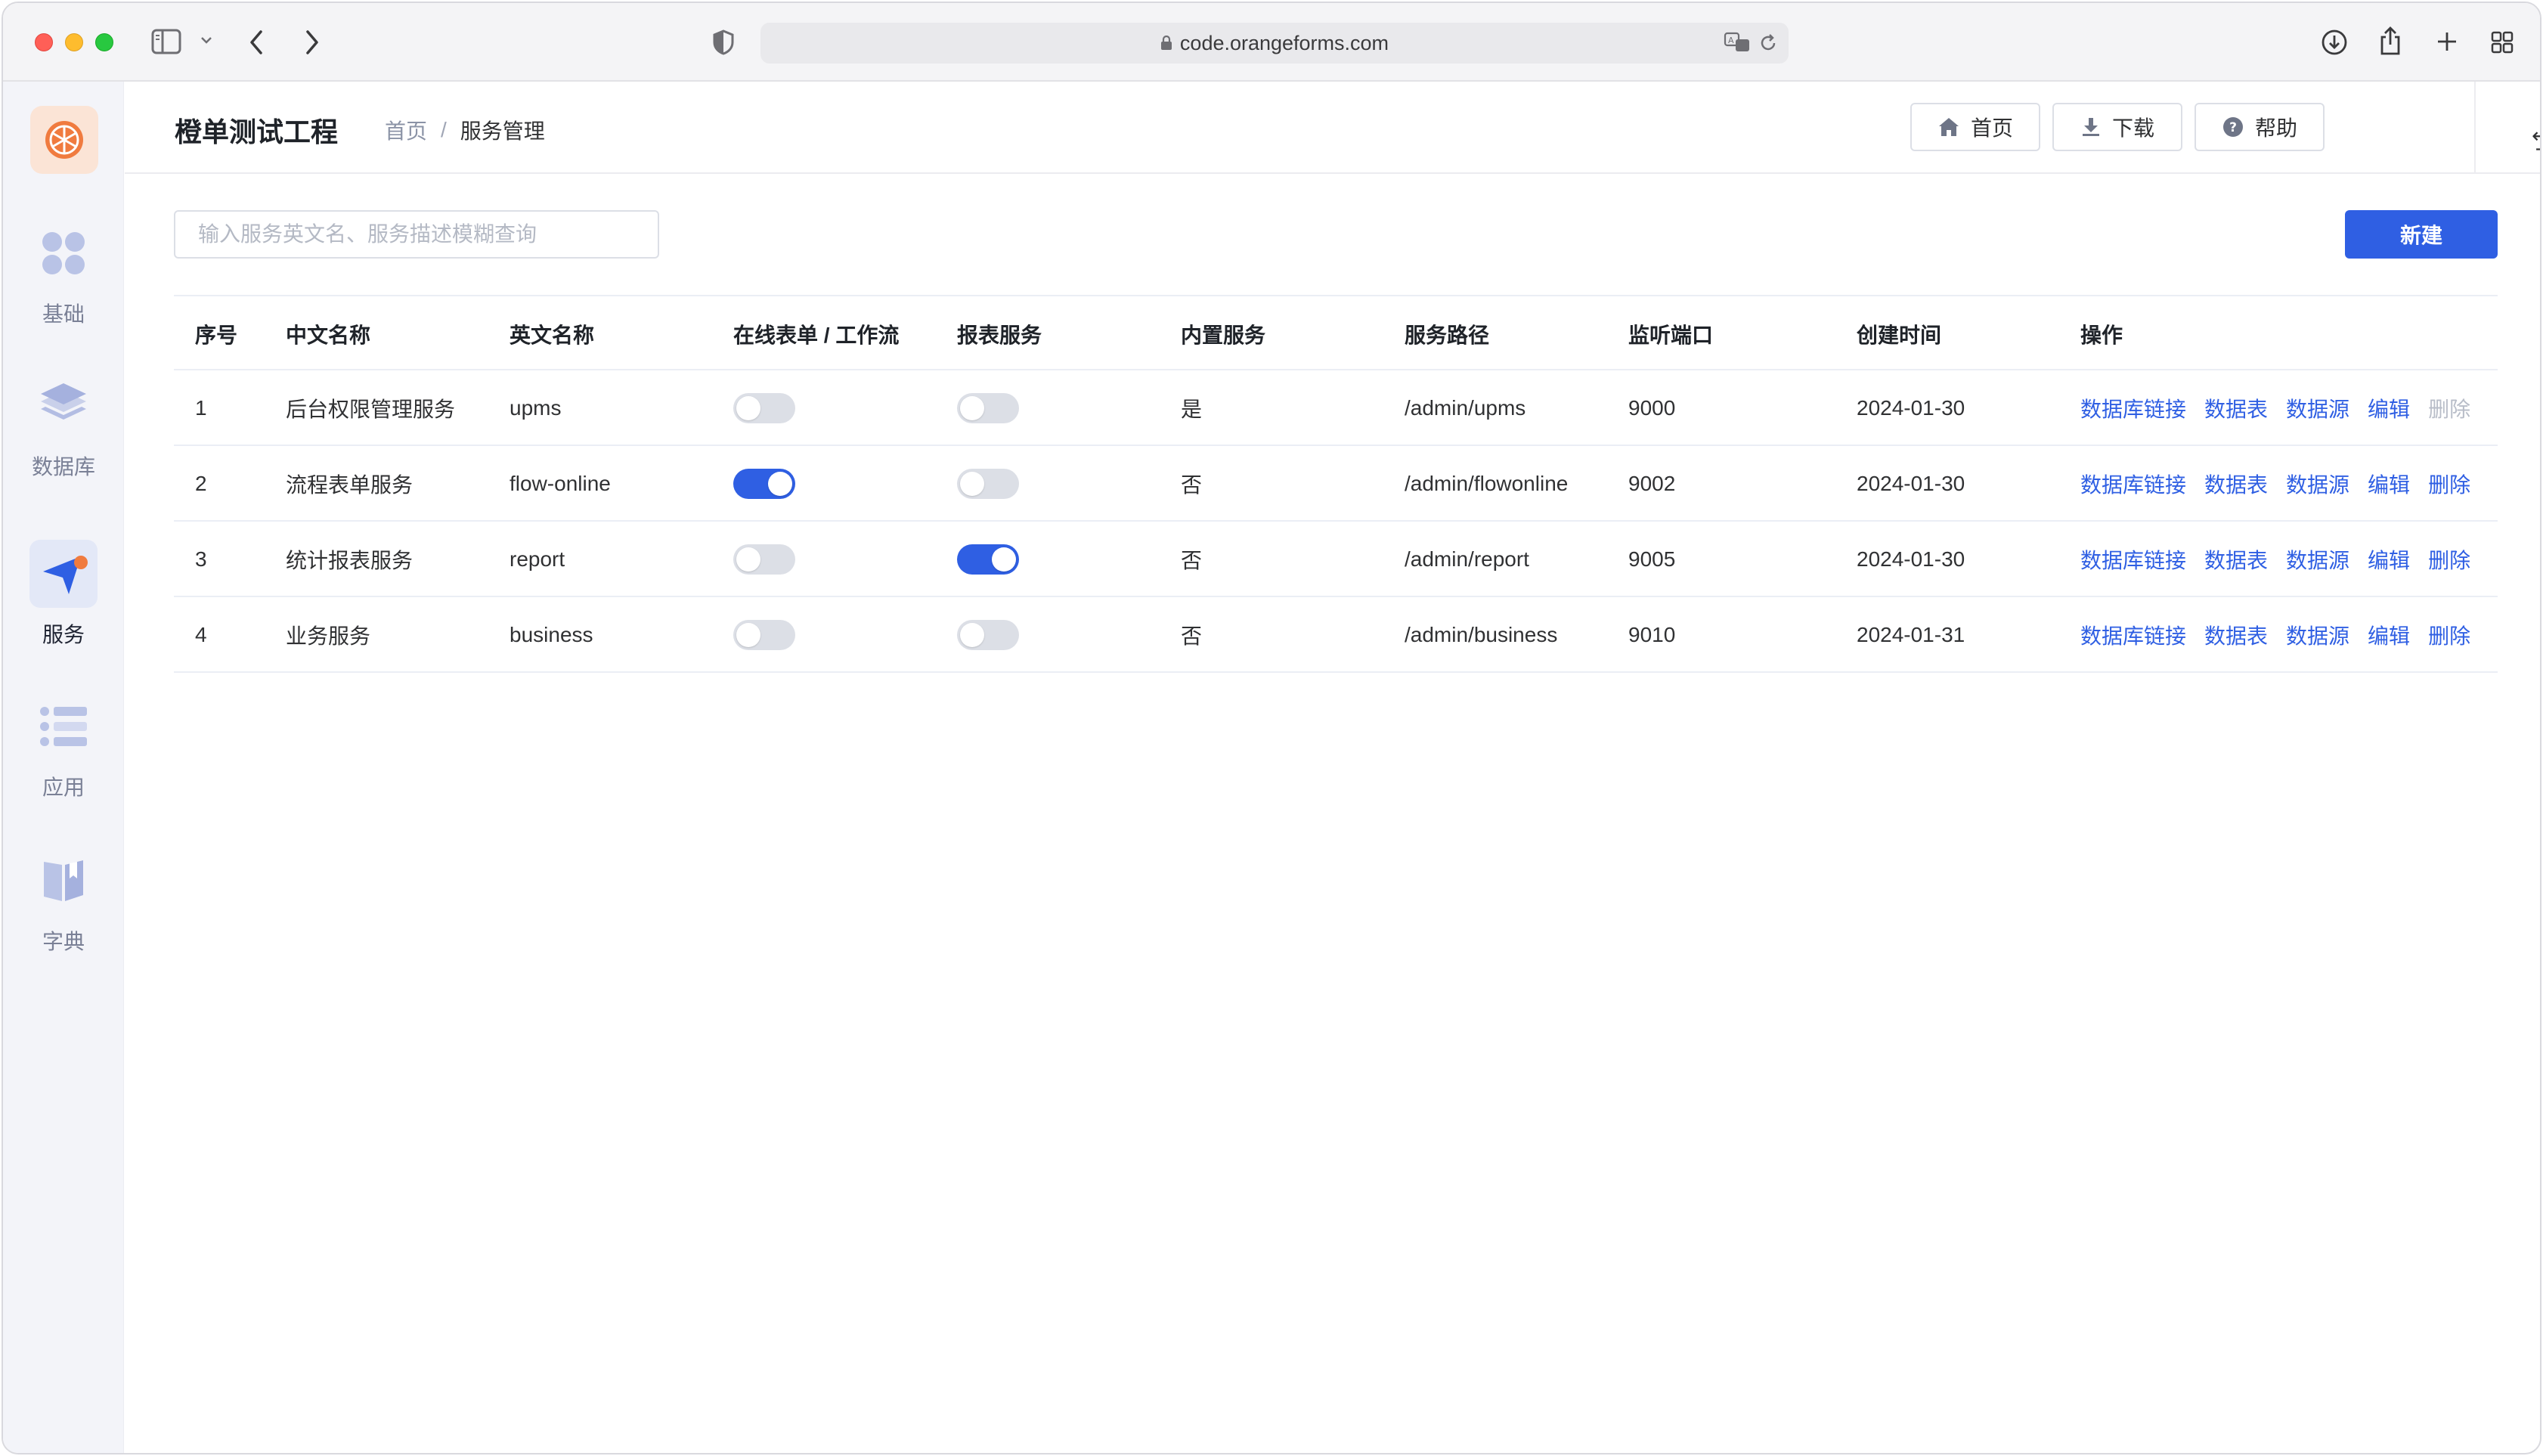 Image resolution: width=2543 pixels, height=1456 pixels. What do you see at coordinates (201, 483) in the screenshot?
I see `row-index: 2` at bounding box center [201, 483].